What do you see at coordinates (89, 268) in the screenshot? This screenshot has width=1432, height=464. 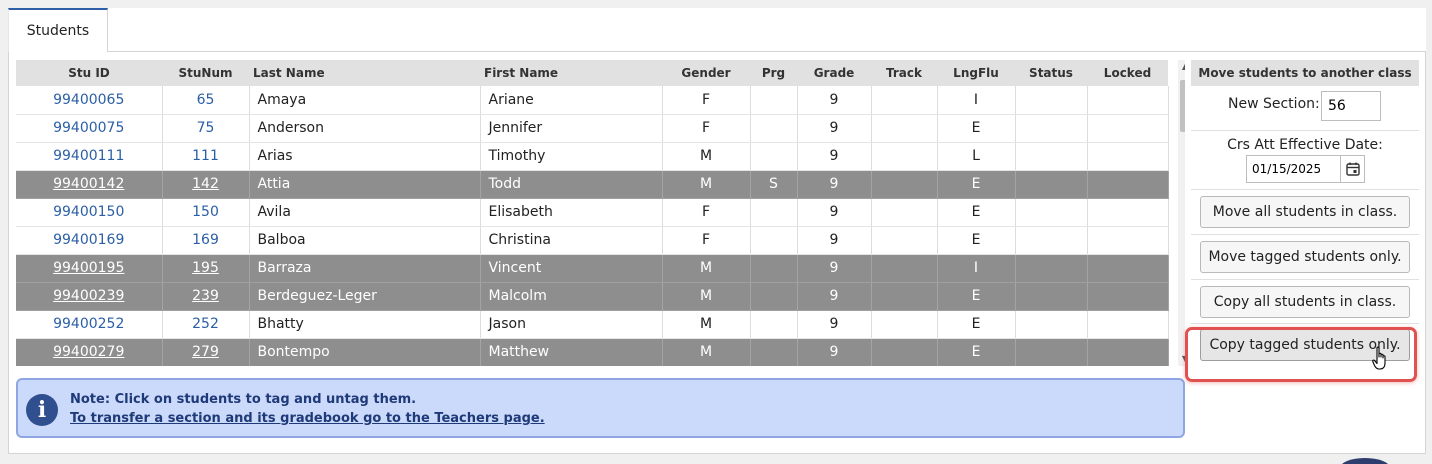 I see `cell-stu-id: 99400195` at bounding box center [89, 268].